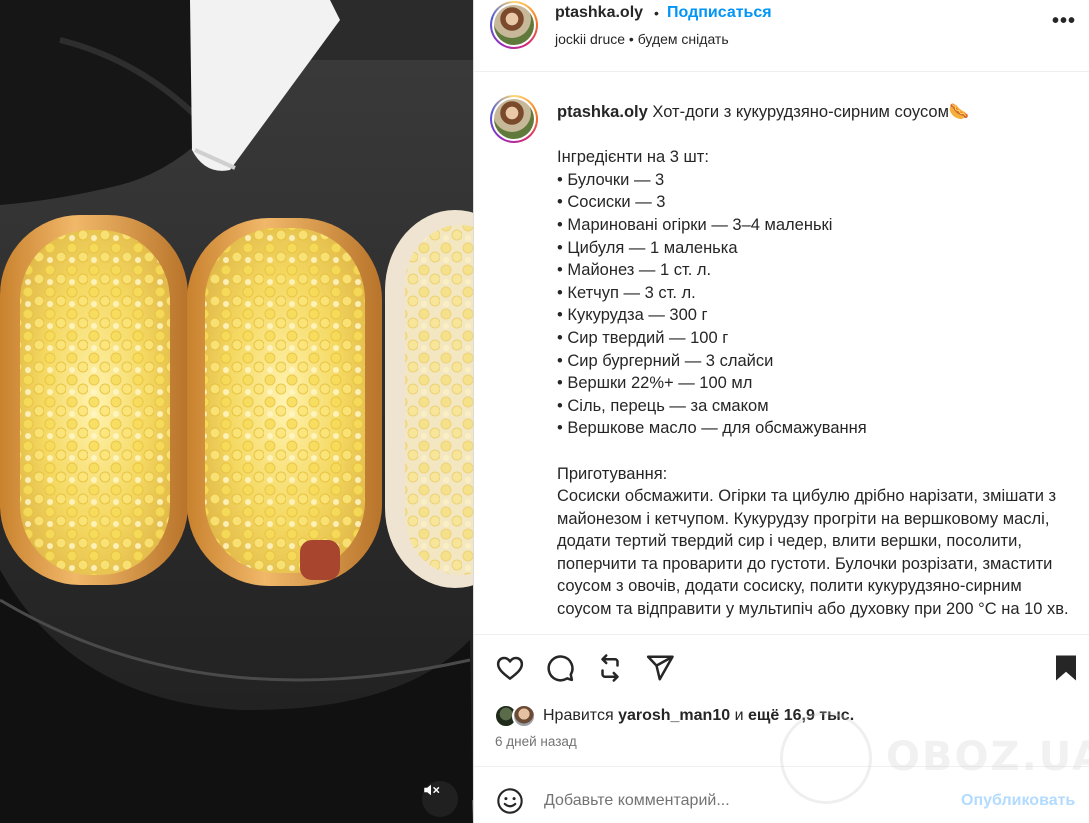 Image resolution: width=1089 pixels, height=823 pixels. I want to click on likes-prefix: Нравится, so click(578, 715).